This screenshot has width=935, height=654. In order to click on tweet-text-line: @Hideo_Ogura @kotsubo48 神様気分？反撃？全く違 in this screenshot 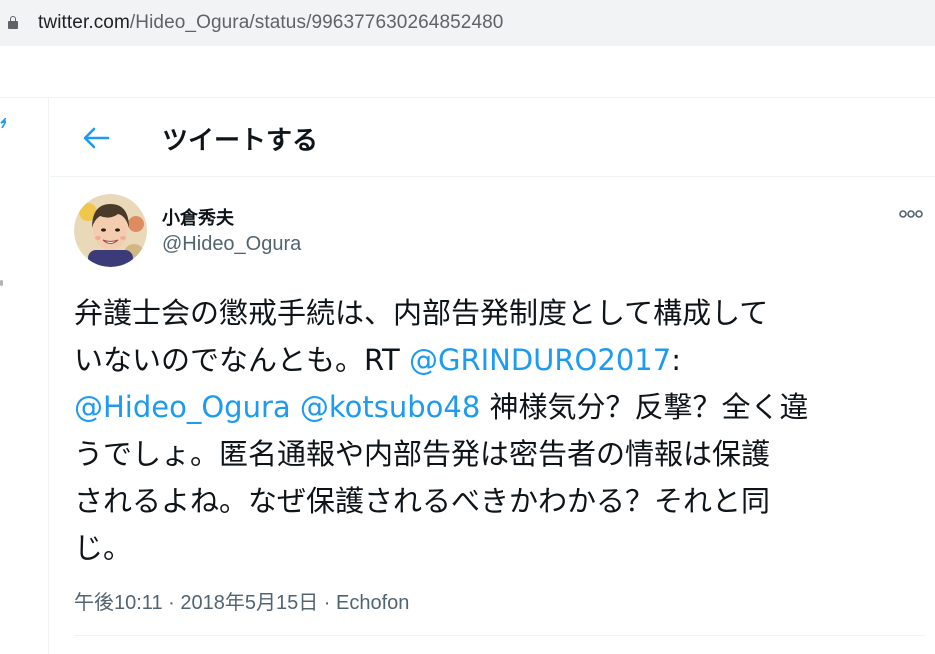, I will do `click(494, 407)`.